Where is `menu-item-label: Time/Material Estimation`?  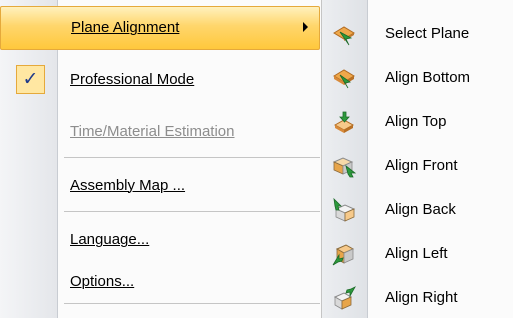 menu-item-label: Time/Material Estimation is located at coordinates (152, 131).